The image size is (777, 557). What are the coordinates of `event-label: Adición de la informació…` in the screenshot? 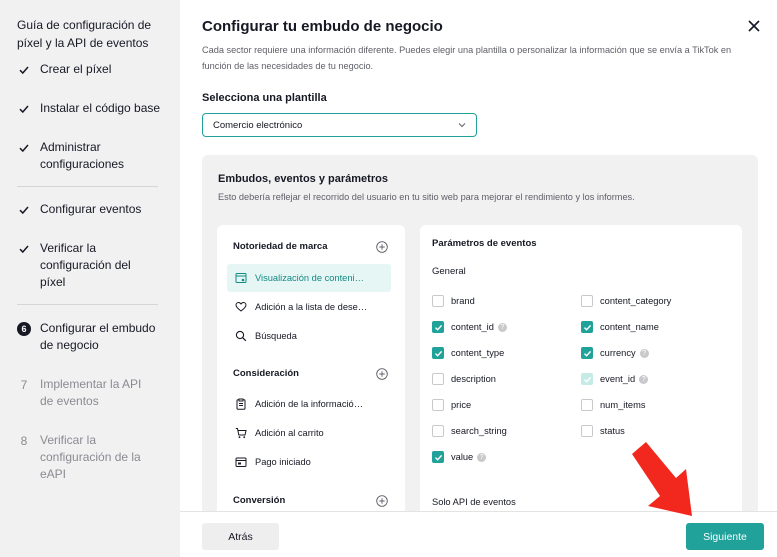 It's located at (309, 404).